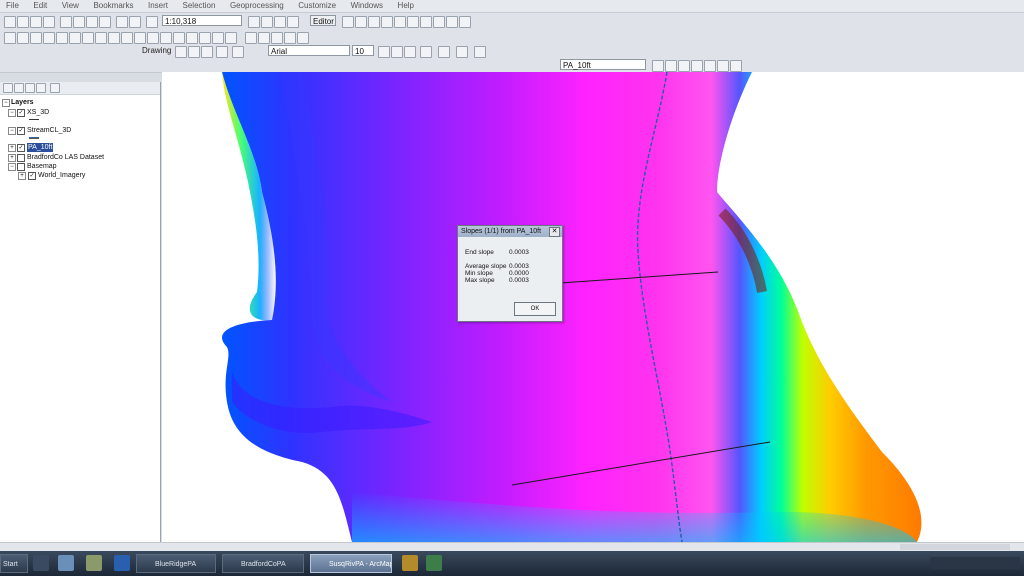 This screenshot has height=576, width=1024. Describe the element at coordinates (387, 22) in the screenshot. I see `reshape-icon` at that location.